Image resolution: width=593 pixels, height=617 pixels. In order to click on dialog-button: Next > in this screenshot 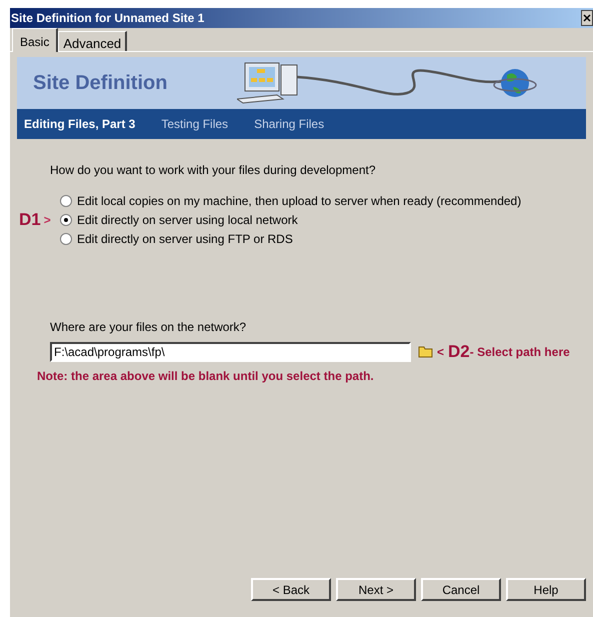, I will do `click(376, 589)`.